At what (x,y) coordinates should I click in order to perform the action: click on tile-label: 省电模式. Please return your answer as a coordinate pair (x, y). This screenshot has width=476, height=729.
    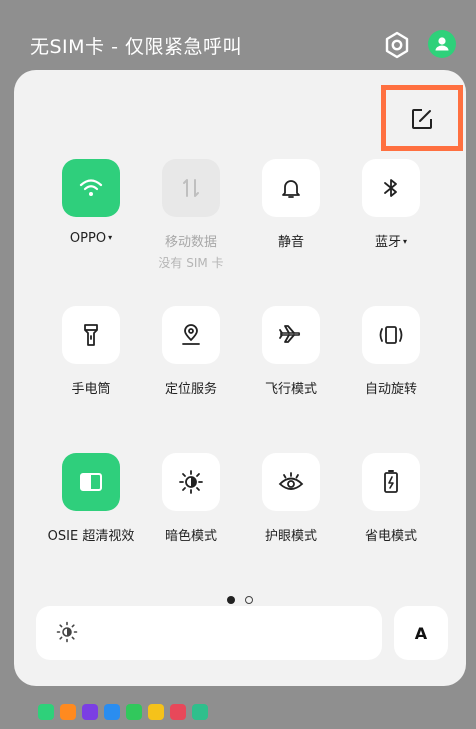
    Looking at the image, I should click on (390, 536).